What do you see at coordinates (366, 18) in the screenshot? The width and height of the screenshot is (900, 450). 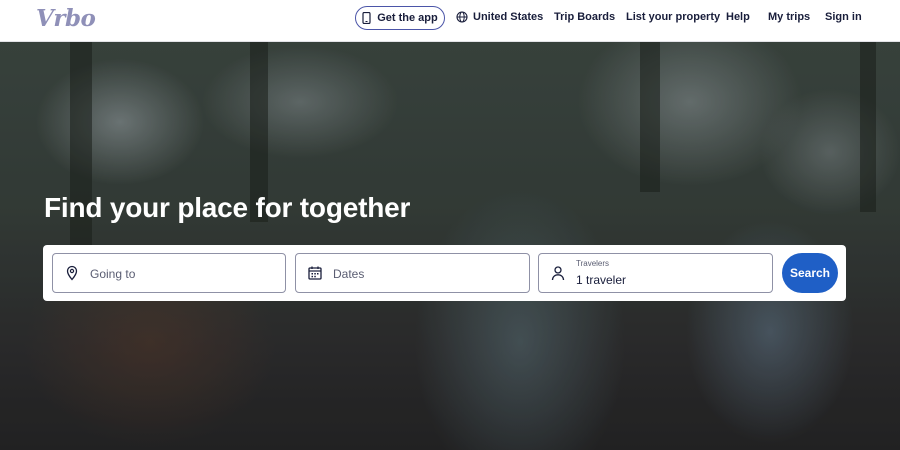 I see `phone-icon` at bounding box center [366, 18].